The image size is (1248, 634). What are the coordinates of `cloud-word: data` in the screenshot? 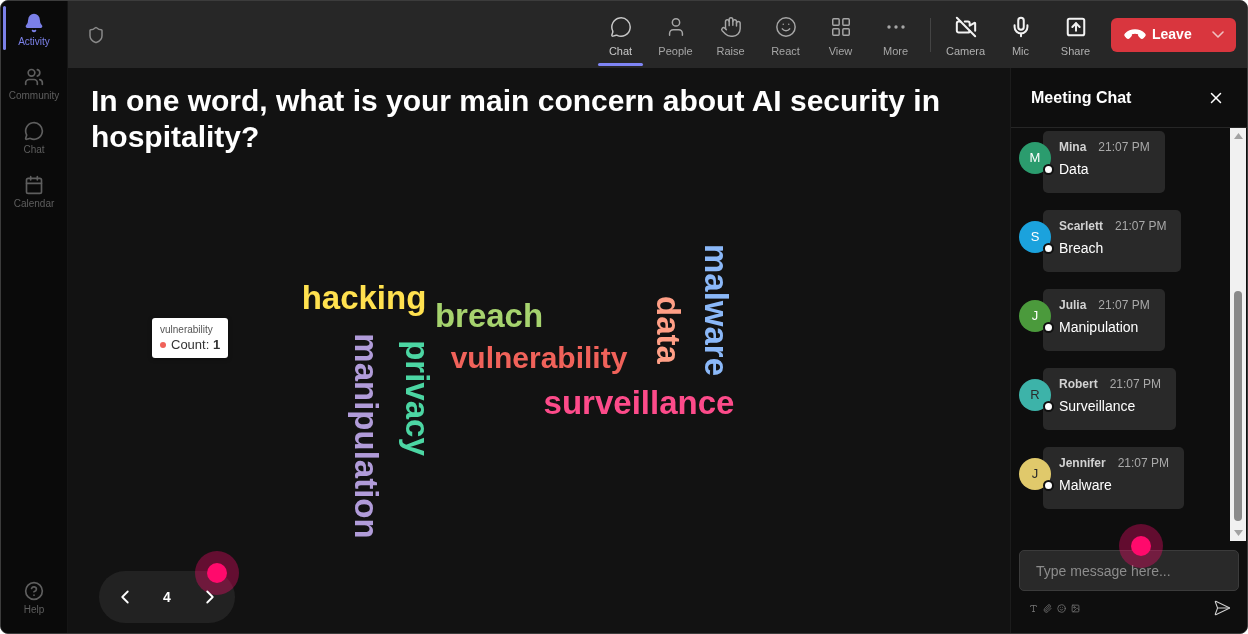 It's located at (668, 330).